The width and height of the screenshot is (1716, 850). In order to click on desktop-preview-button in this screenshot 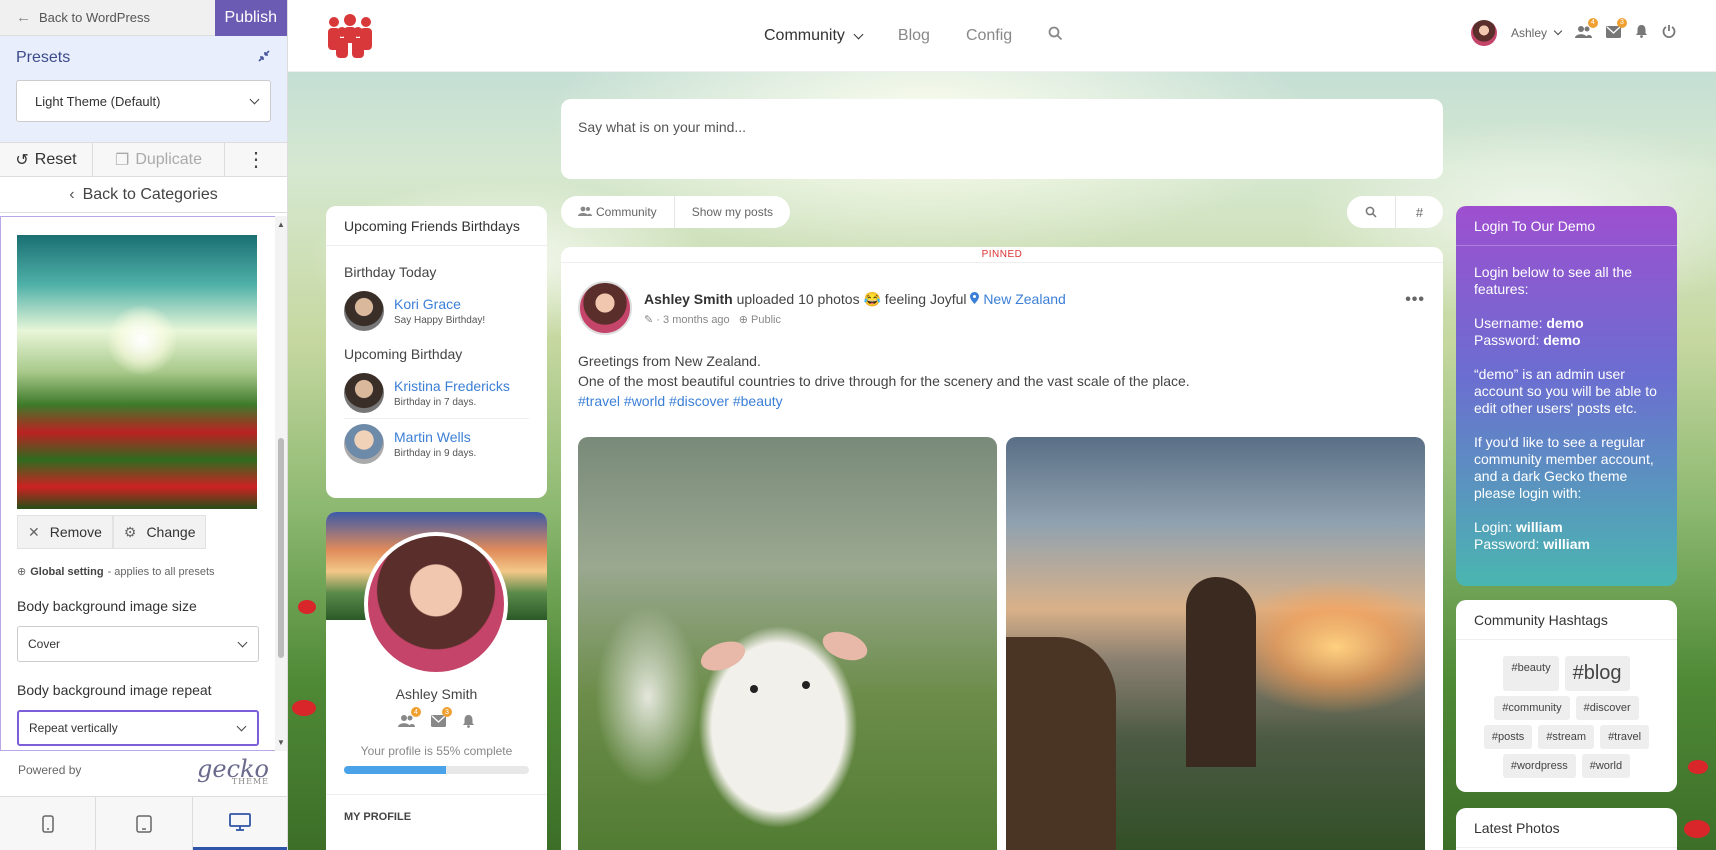, I will do `click(239, 823)`.